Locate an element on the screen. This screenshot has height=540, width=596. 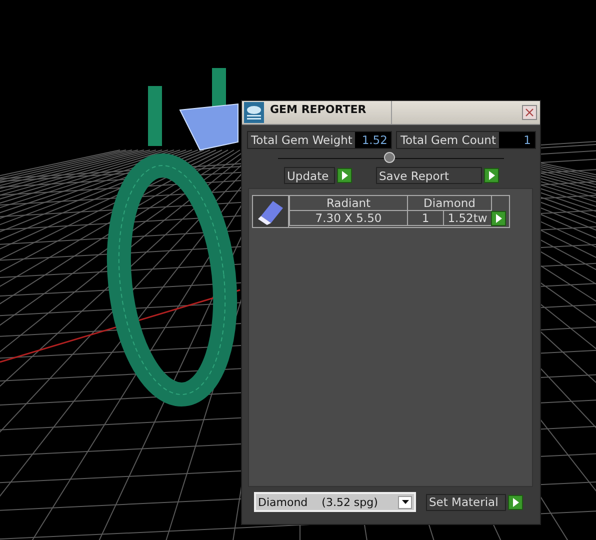
gem-material: Diamond is located at coordinates (449, 203).